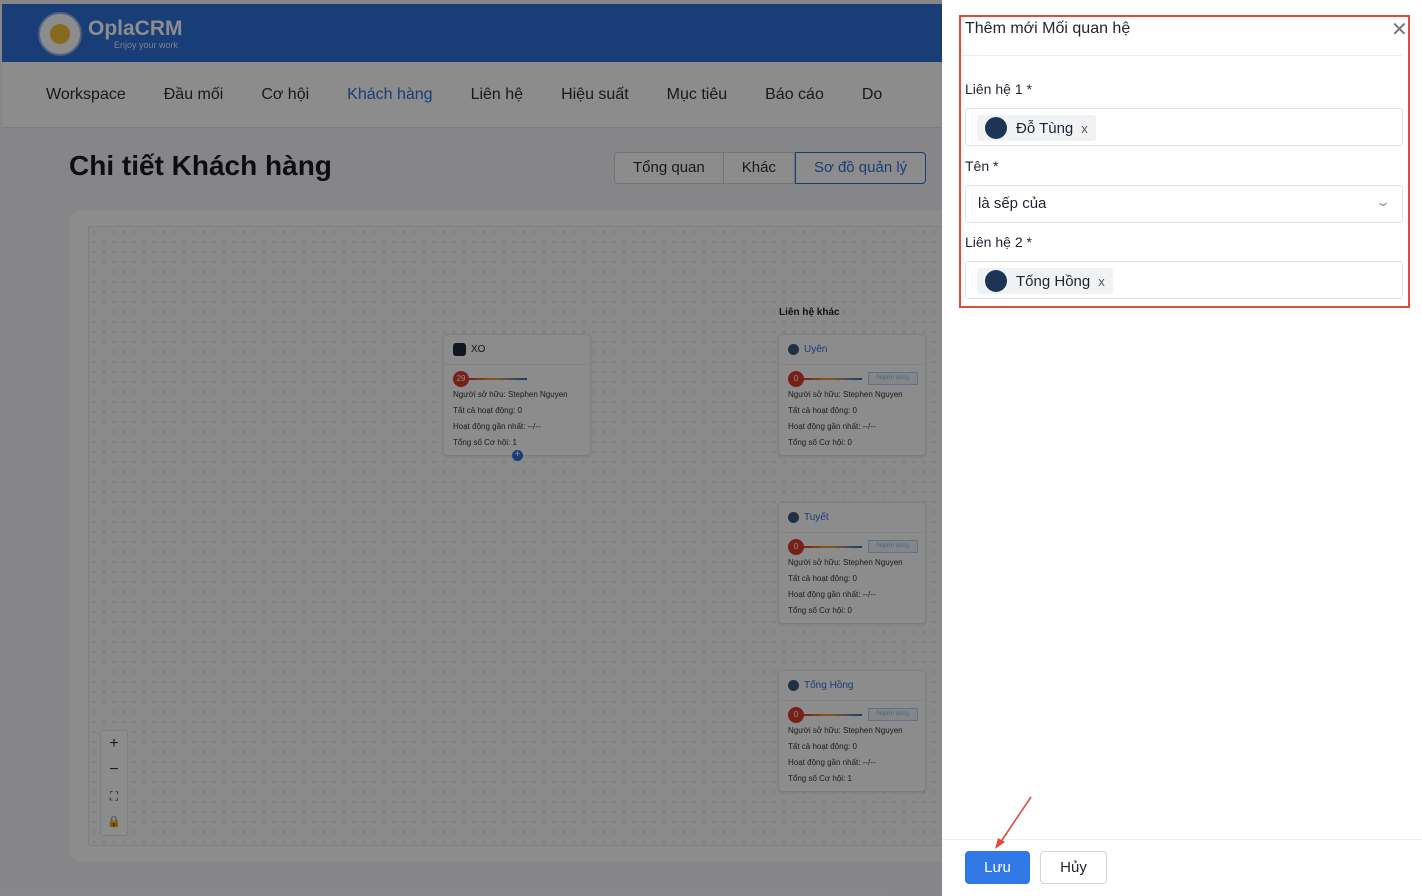 This screenshot has height=896, width=1422. I want to click on cancel-button: Hủy, so click(1073, 867).